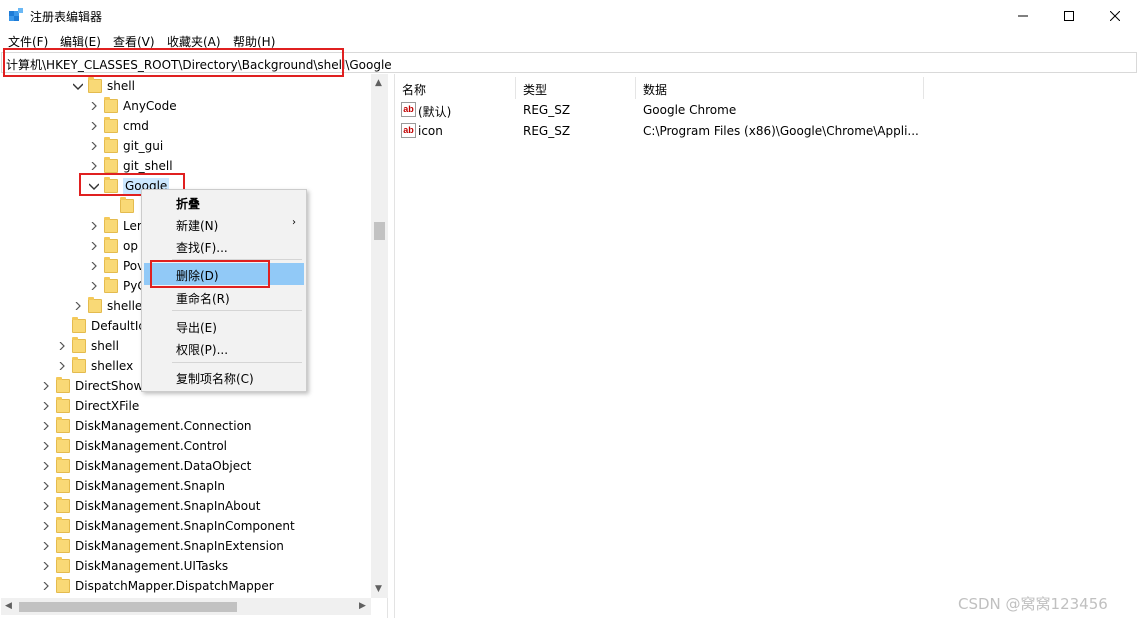  What do you see at coordinates (430, 131) in the screenshot?
I see `value-name: icon` at bounding box center [430, 131].